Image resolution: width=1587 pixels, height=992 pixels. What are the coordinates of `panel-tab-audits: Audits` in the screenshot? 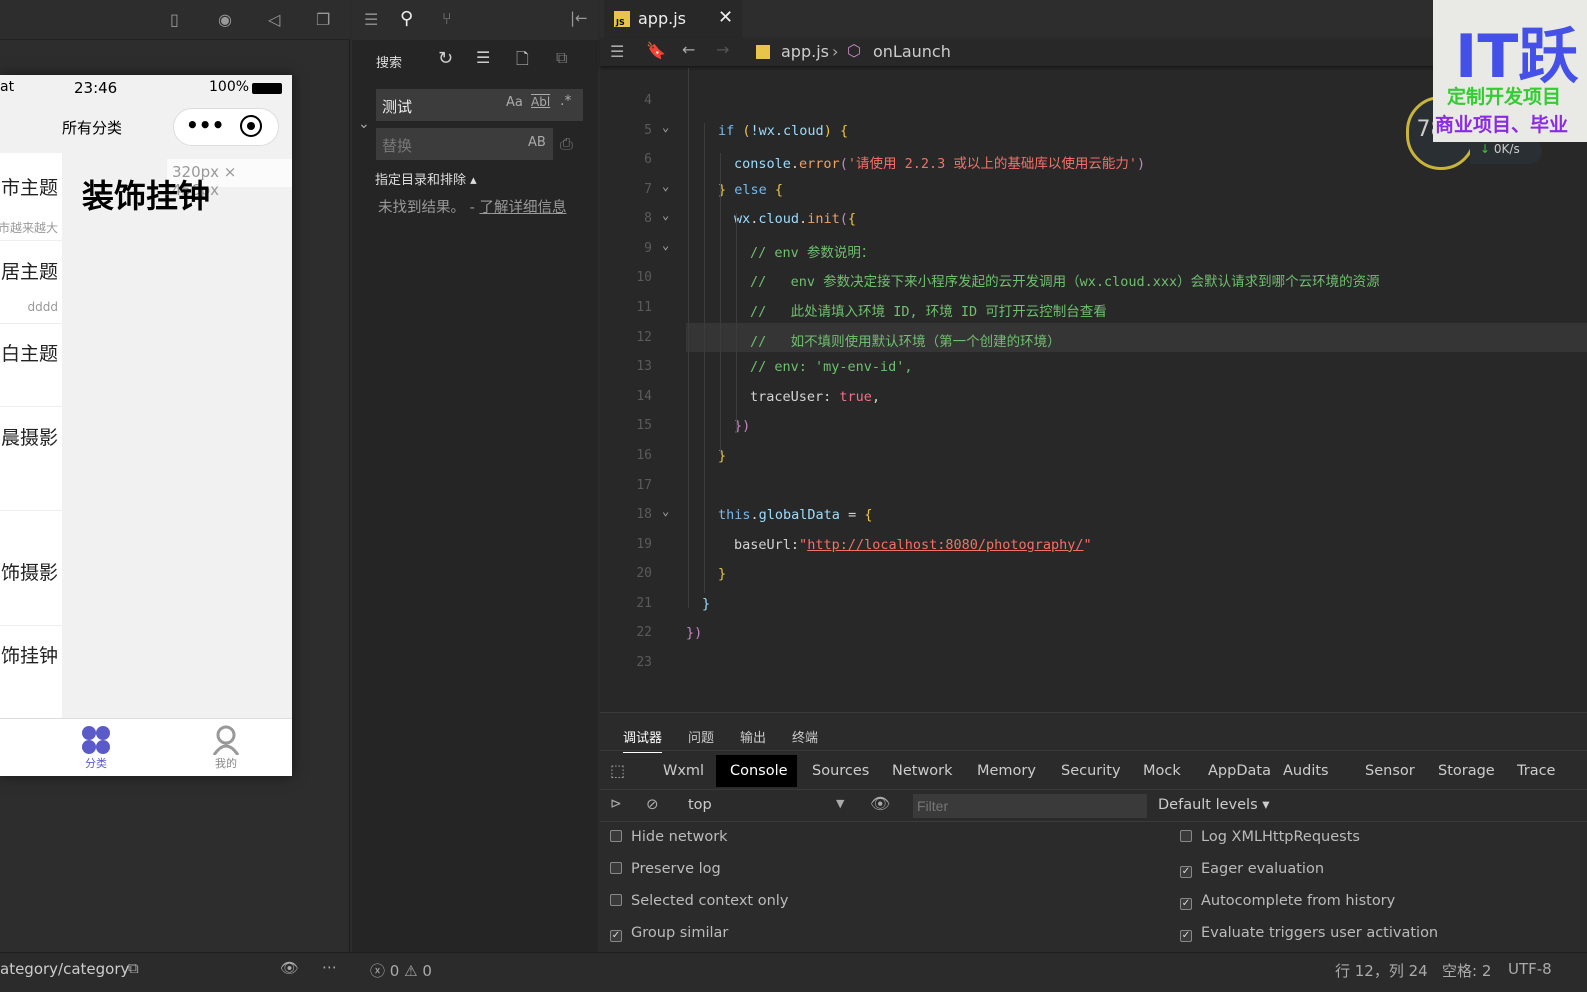 It's located at (1306, 771).